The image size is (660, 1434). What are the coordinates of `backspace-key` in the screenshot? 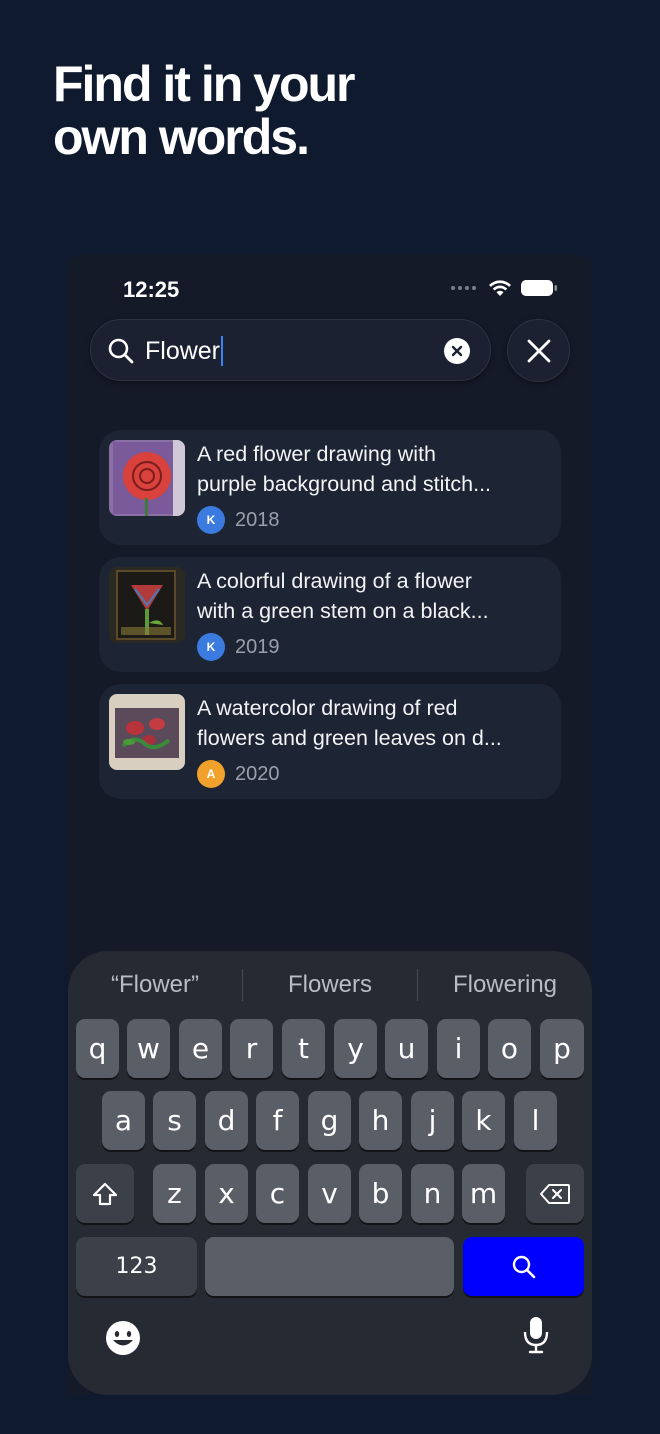 It's located at (555, 1193).